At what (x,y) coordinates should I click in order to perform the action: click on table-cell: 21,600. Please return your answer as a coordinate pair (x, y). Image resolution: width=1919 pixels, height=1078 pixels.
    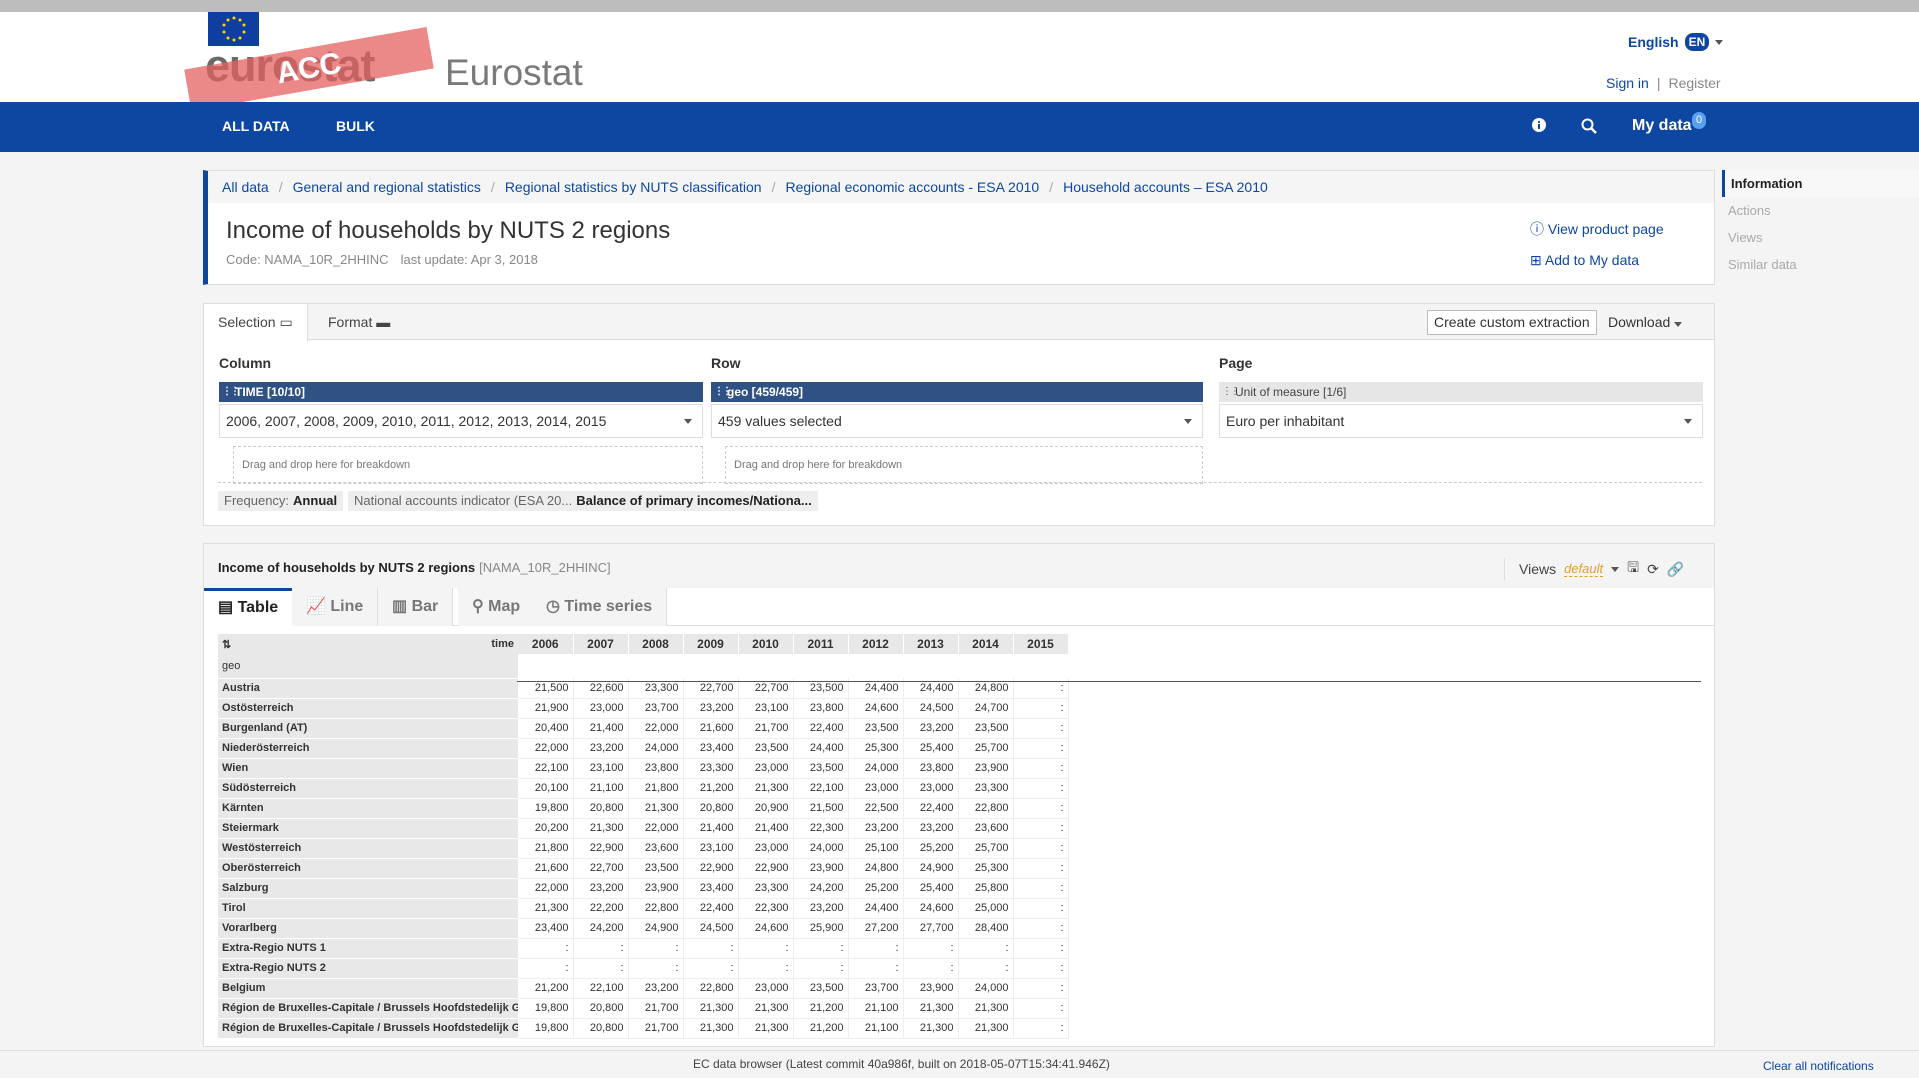
    Looking at the image, I should click on (711, 728).